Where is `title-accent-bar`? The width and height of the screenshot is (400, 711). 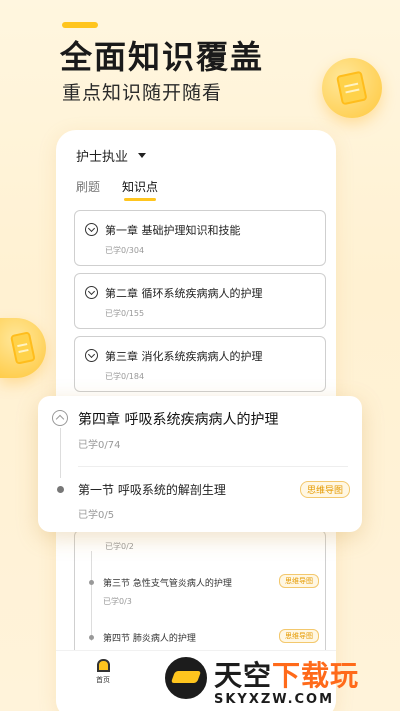
title-accent-bar is located at coordinates (80, 25).